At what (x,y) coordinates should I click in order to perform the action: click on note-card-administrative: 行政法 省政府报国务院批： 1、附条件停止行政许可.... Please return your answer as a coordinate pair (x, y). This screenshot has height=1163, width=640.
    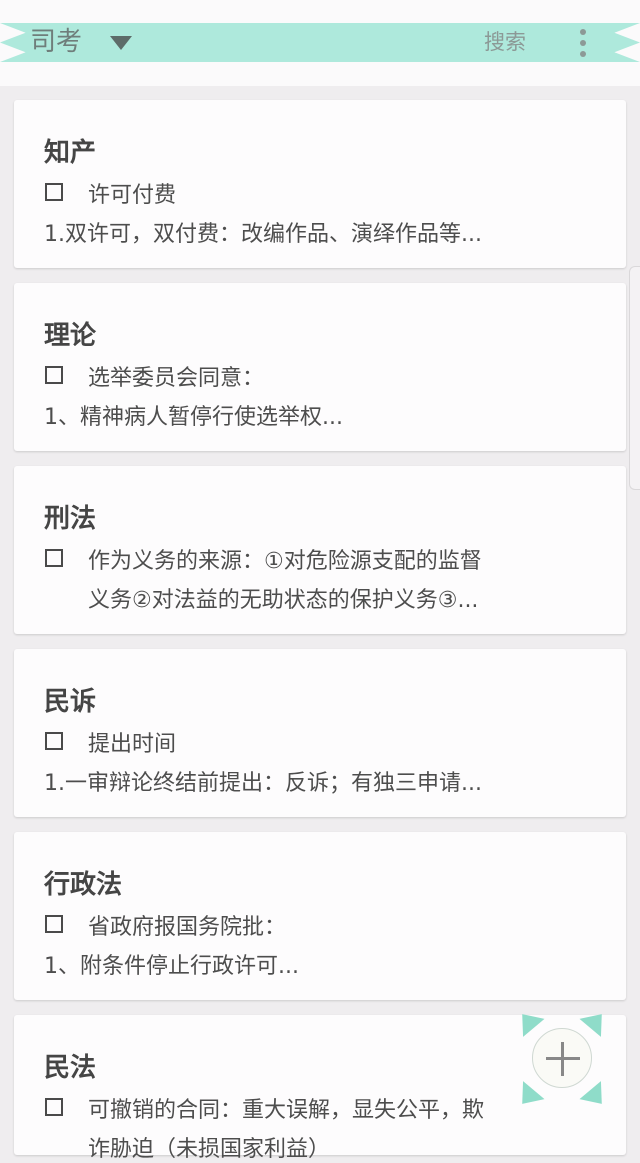
    Looking at the image, I should click on (320, 916).